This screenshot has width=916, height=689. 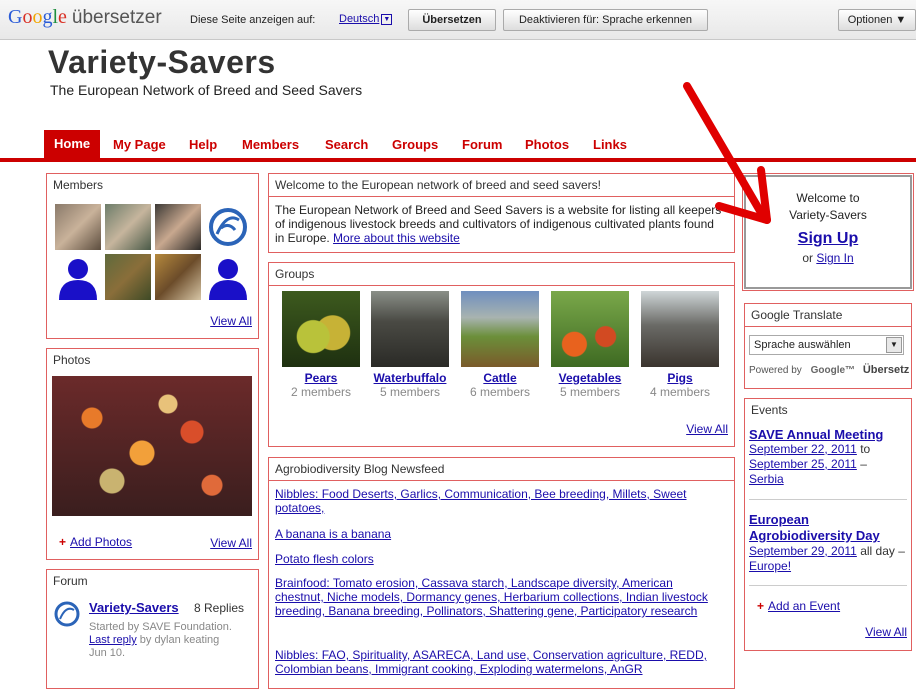 What do you see at coordinates (162, 62) in the screenshot?
I see `site-title: Variety-Savers` at bounding box center [162, 62].